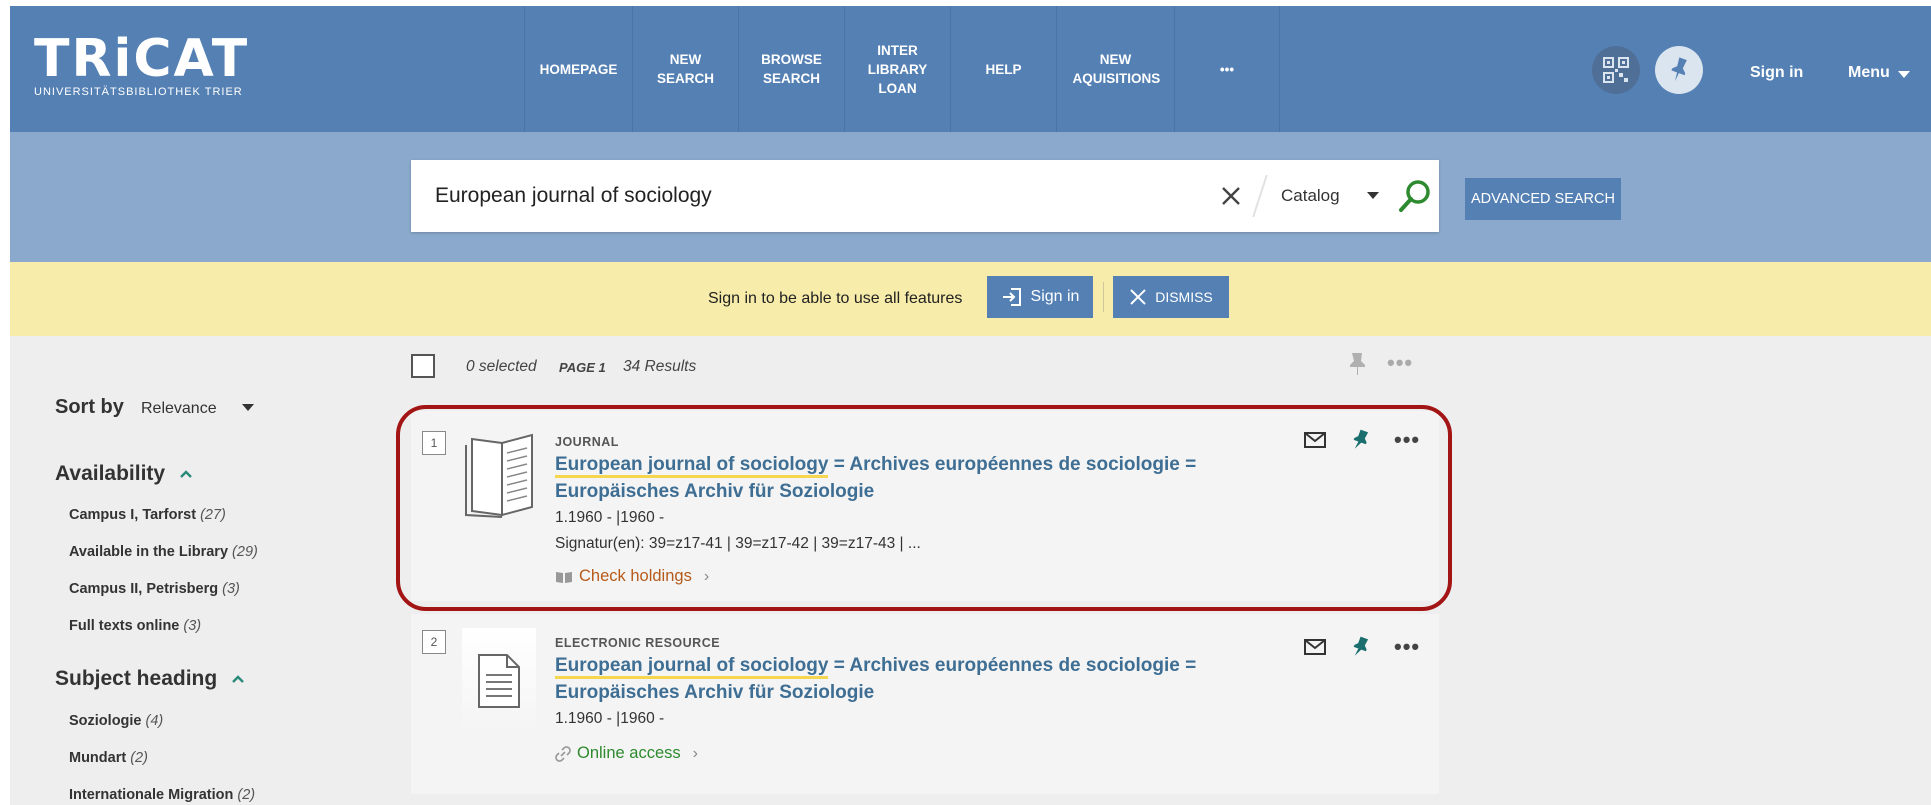 Image resolution: width=1931 pixels, height=805 pixels. Describe the element at coordinates (154, 589) in the screenshot. I see `facet-item: Campus II, Petrisberg (3)` at that location.